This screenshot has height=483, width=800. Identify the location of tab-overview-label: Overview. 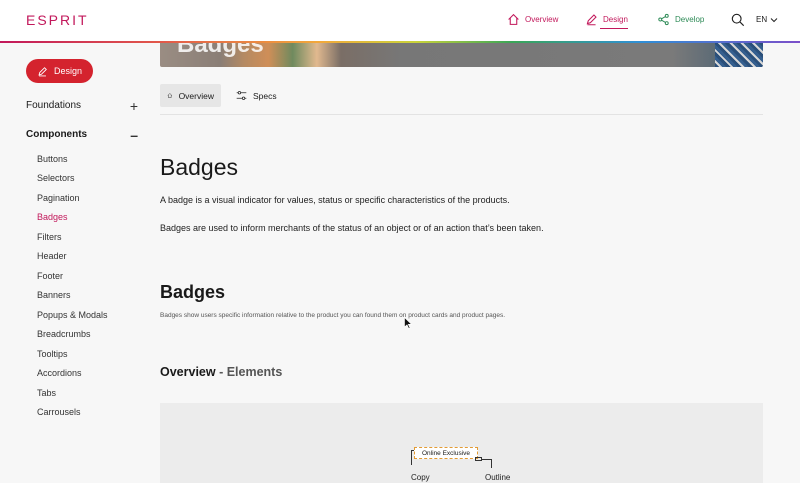
(196, 95).